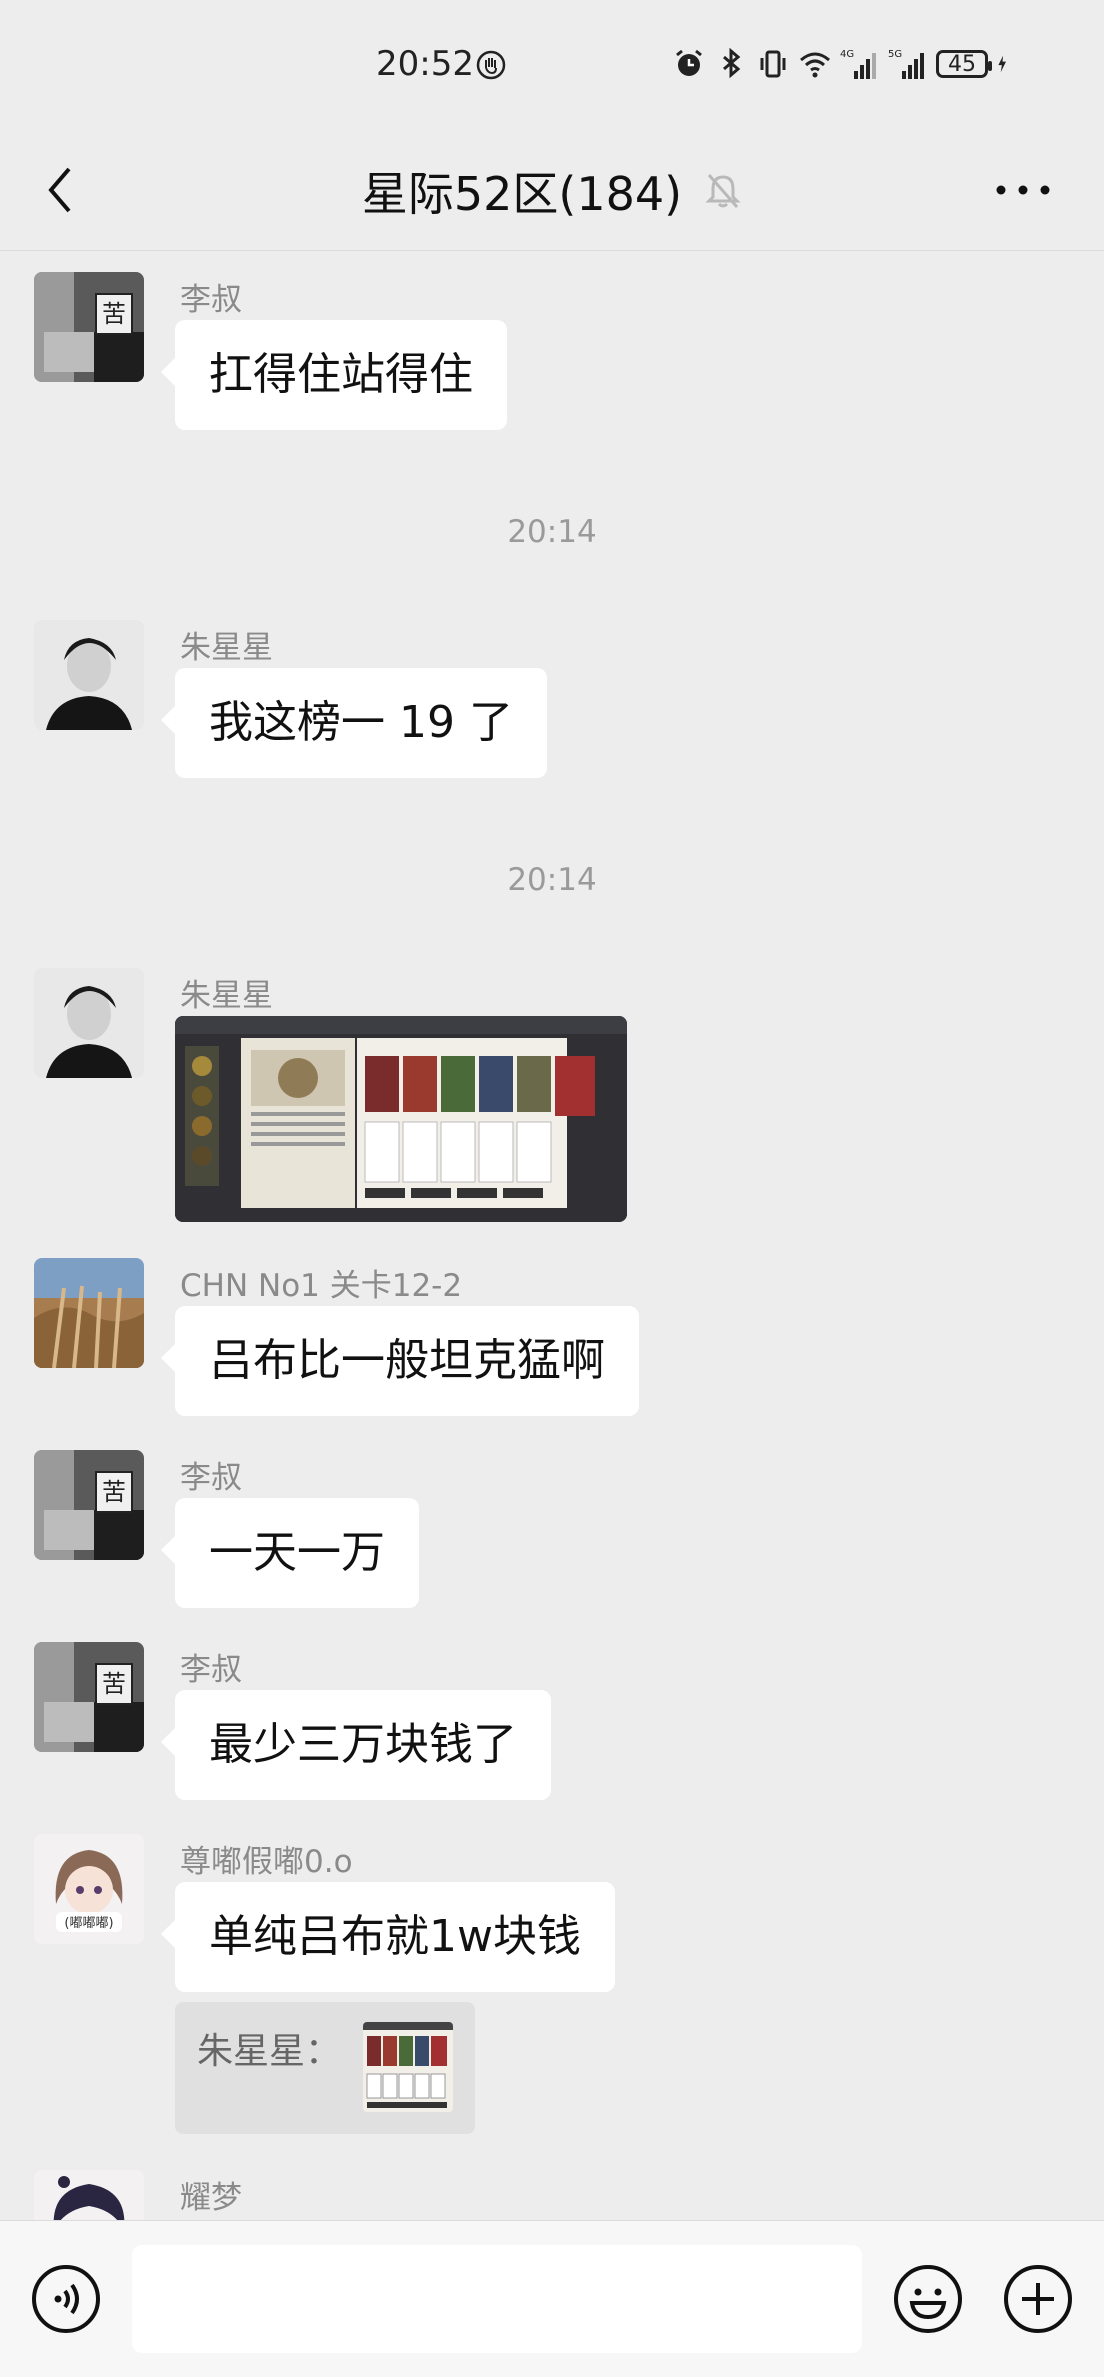 The height and width of the screenshot is (2377, 1104). I want to click on voice-input-icon, so click(66, 2299).